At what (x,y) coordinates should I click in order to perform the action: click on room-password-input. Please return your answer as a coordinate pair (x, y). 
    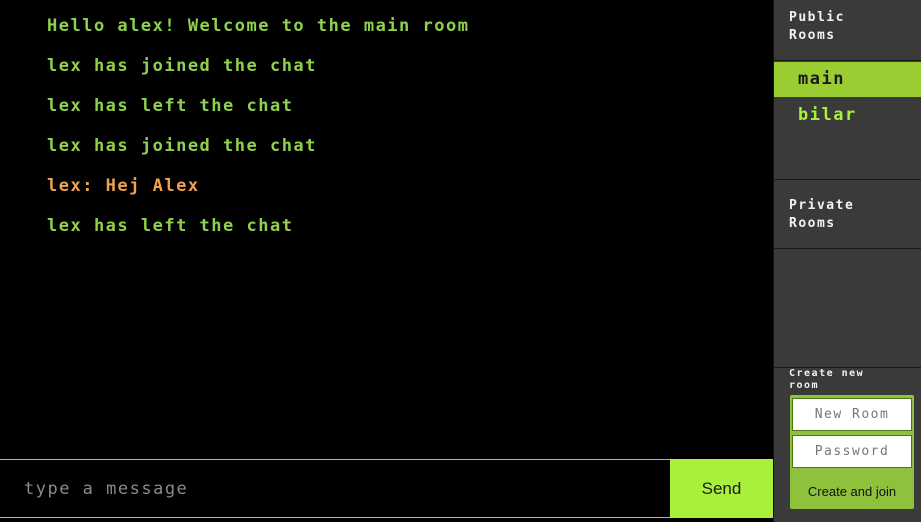
    Looking at the image, I should click on (852, 451).